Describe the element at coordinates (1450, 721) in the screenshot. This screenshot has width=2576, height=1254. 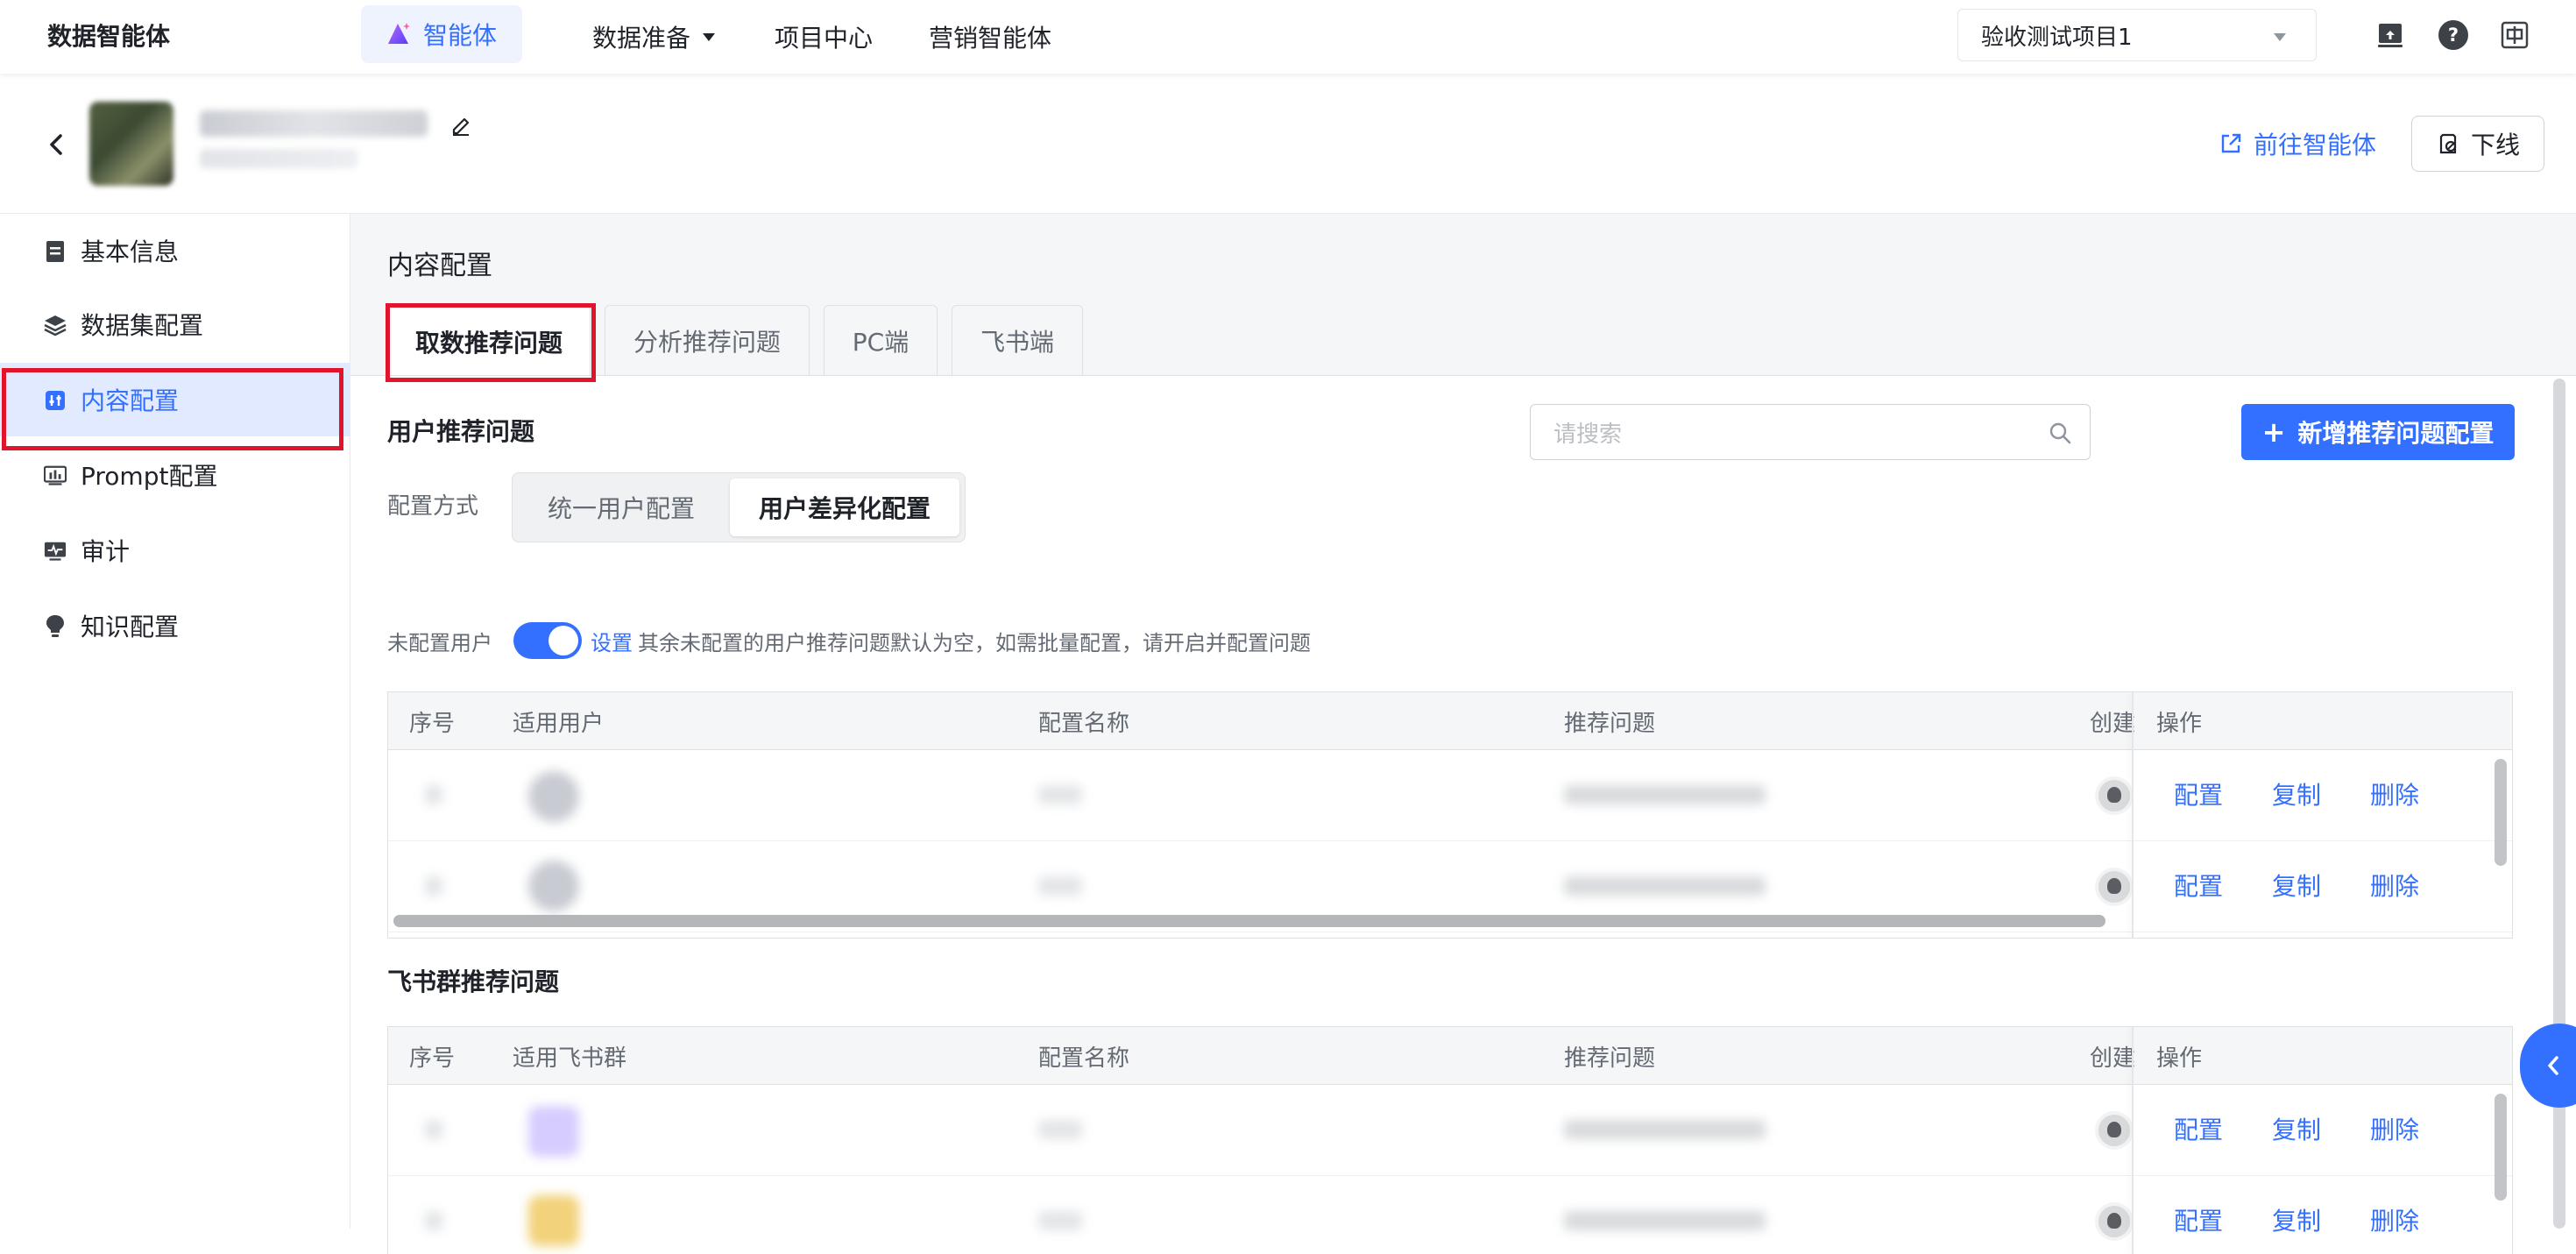
I see `table-header: 序号 适用用户 配置名称 推荐问题 创建 操作` at that location.